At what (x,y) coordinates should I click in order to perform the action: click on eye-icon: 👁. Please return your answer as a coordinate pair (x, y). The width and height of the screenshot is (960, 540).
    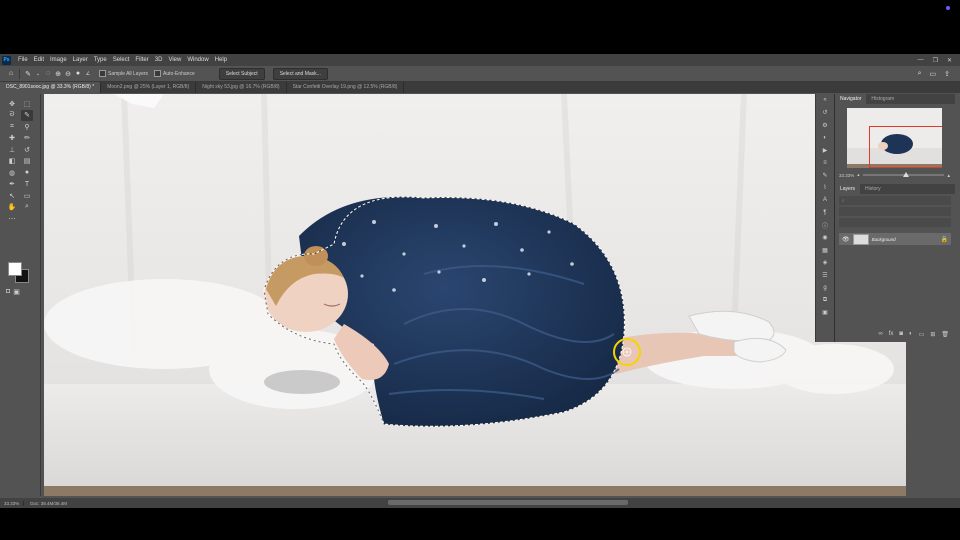
    Looking at the image, I should click on (846, 239).